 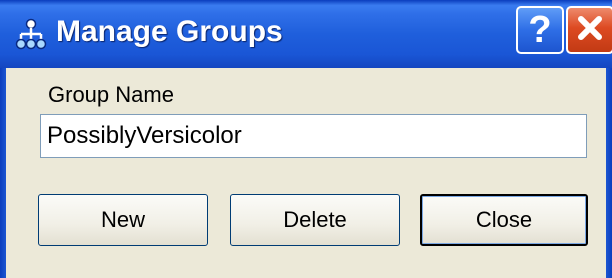 I want to click on help-button: ?, so click(x=540, y=30).